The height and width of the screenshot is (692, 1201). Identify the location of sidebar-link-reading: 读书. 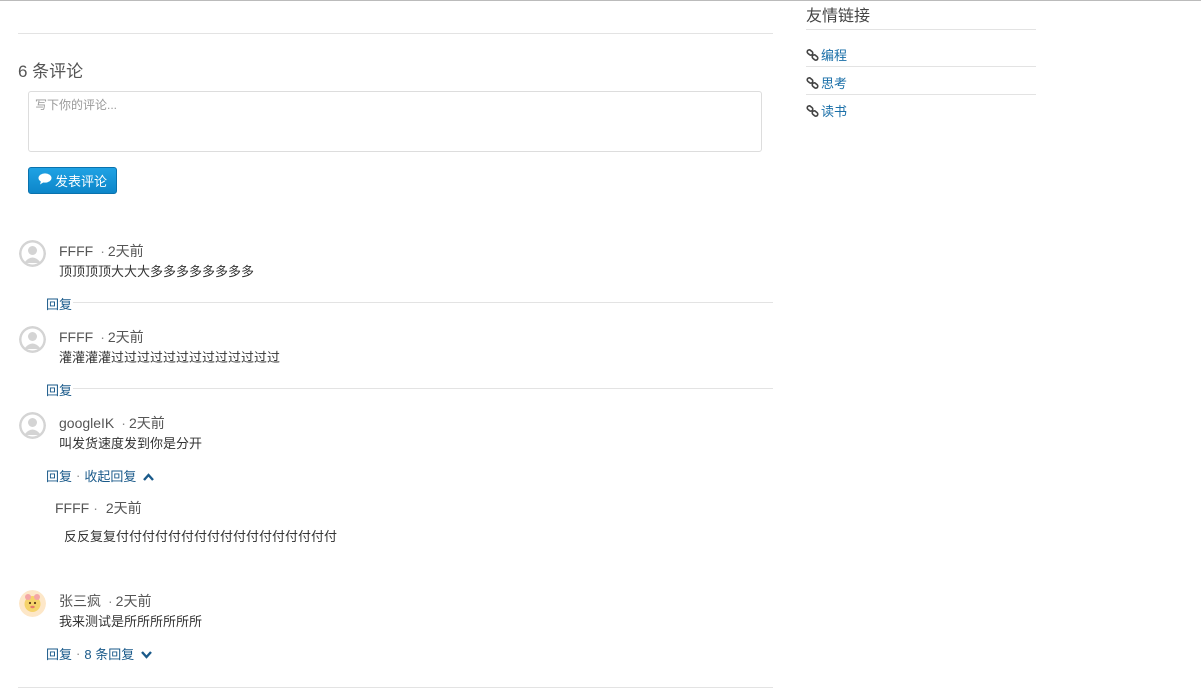
(826, 110).